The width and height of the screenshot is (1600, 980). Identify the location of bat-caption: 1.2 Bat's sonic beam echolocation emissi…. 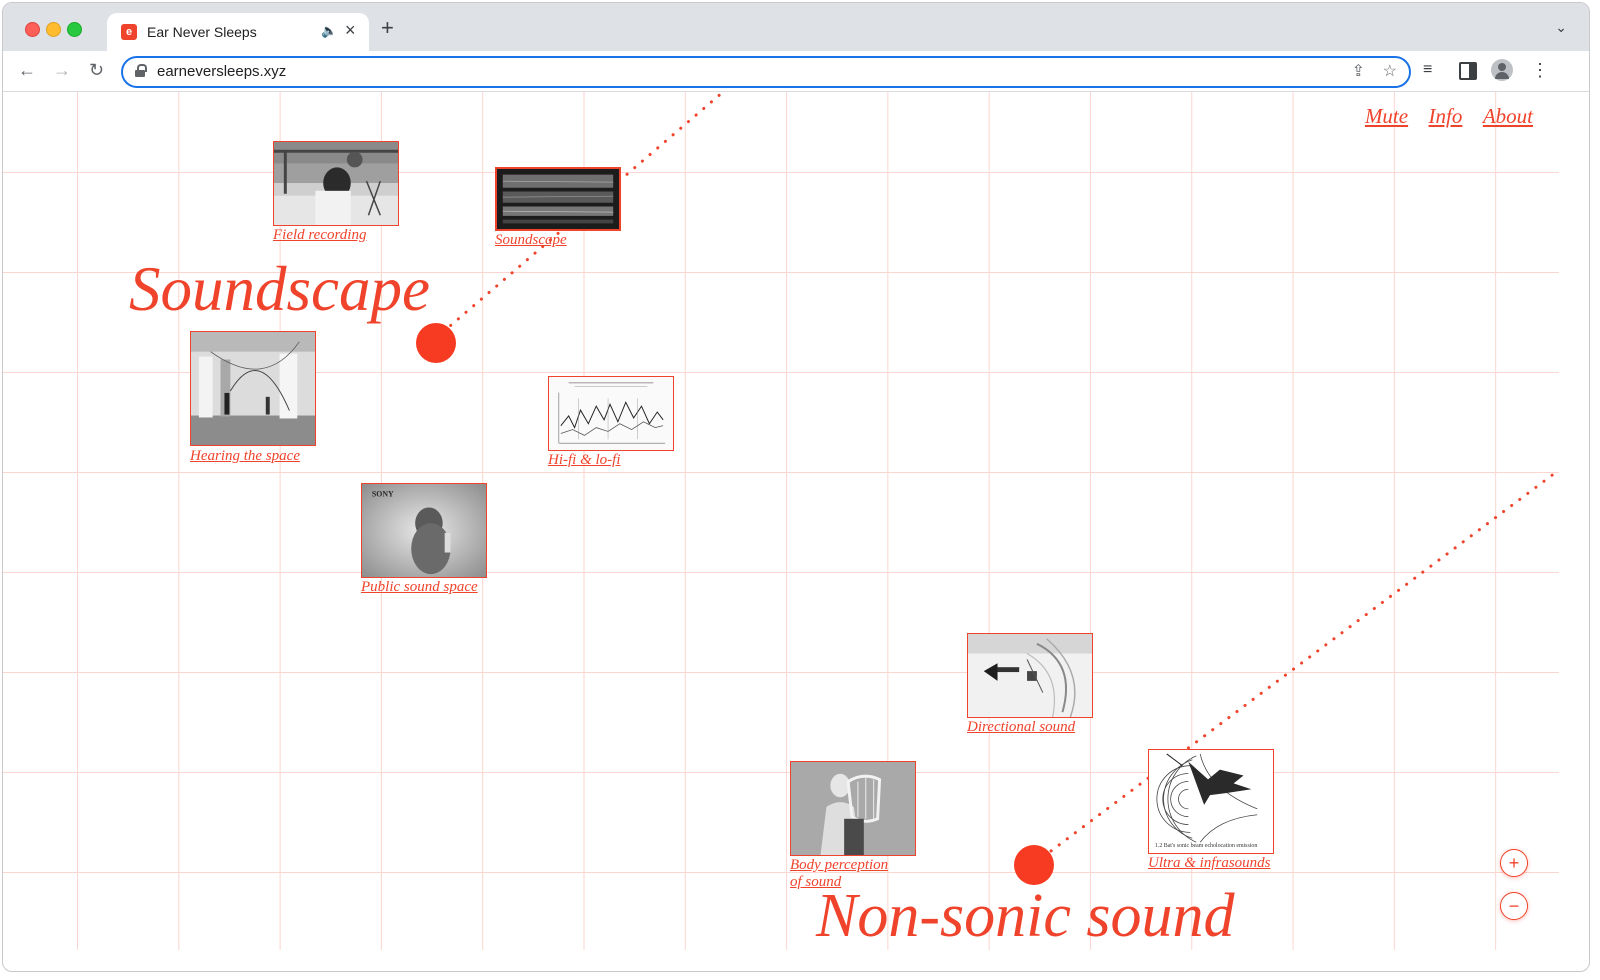
(1206, 846).